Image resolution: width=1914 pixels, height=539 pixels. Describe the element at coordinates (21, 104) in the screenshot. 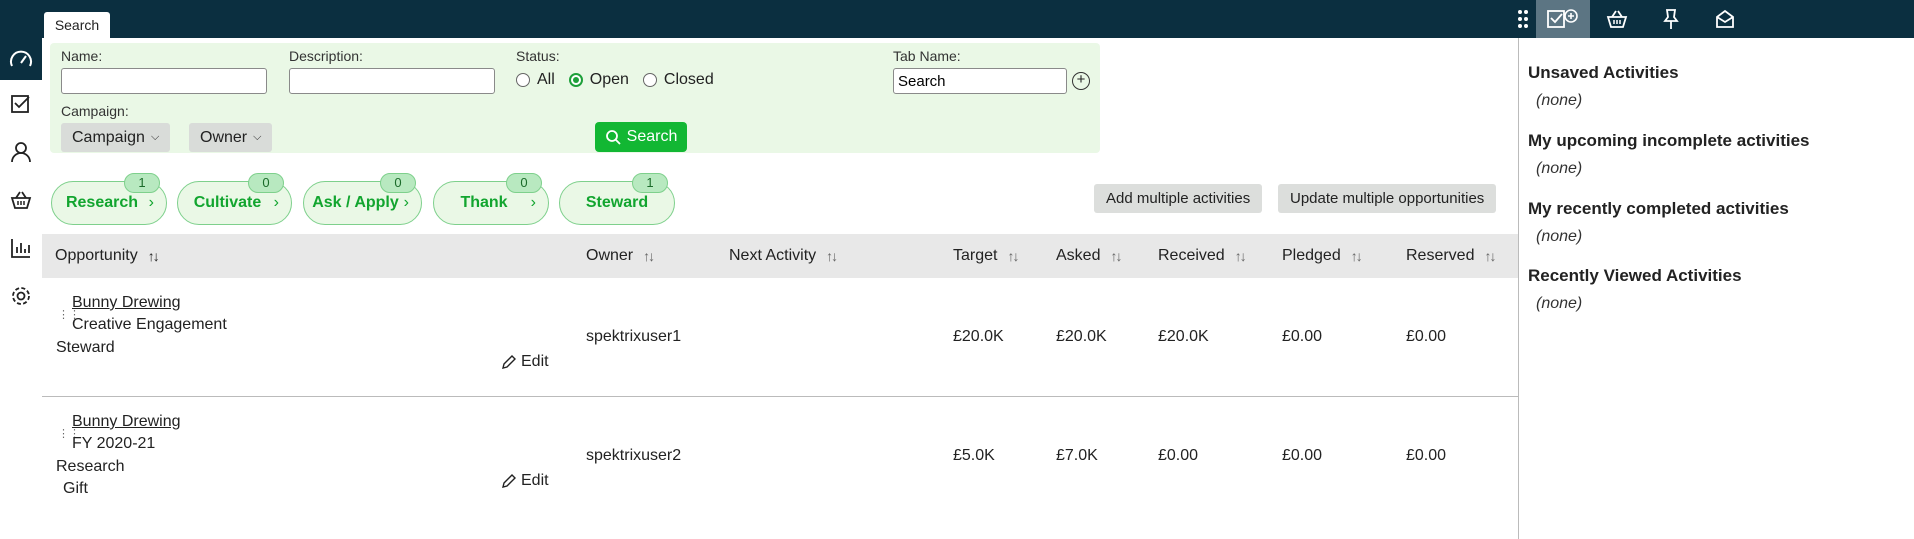

I see `activities-icon` at that location.